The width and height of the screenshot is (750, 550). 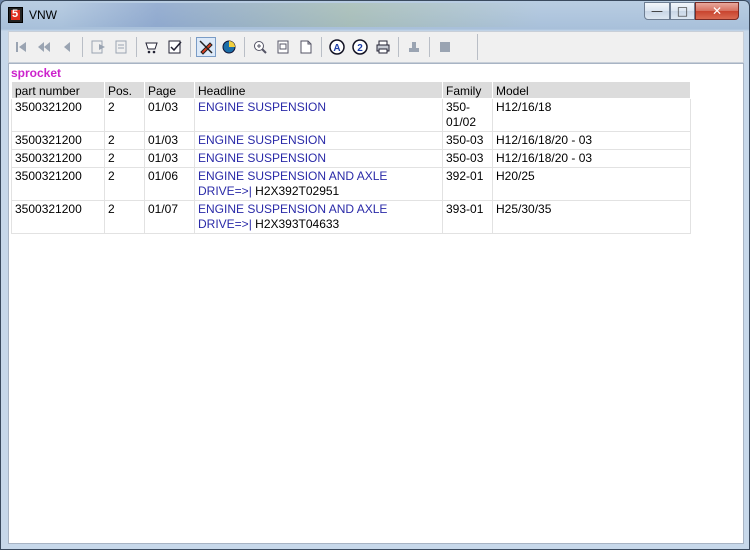 What do you see at coordinates (301, 15) in the screenshot?
I see `title-bar-background` at bounding box center [301, 15].